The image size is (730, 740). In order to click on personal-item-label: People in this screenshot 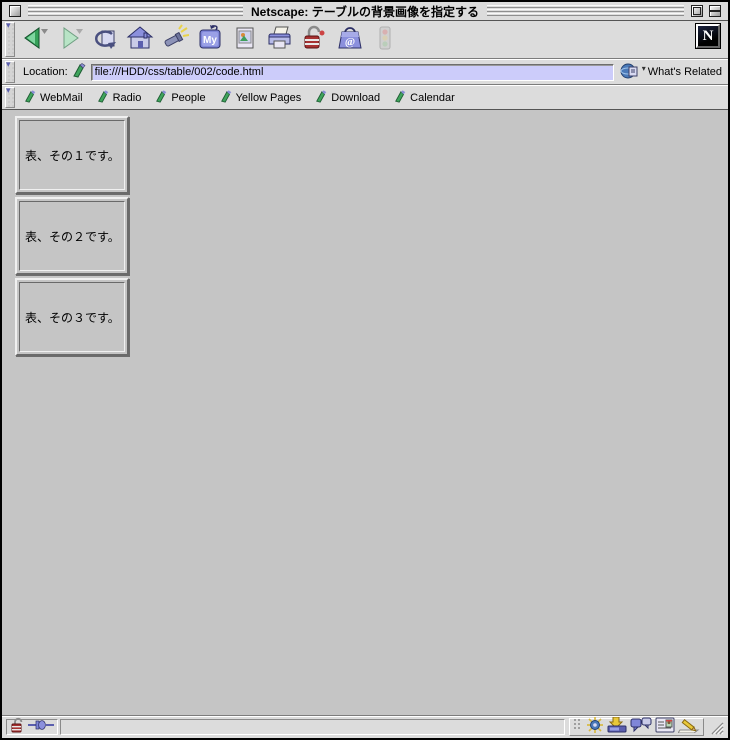, I will do `click(188, 97)`.